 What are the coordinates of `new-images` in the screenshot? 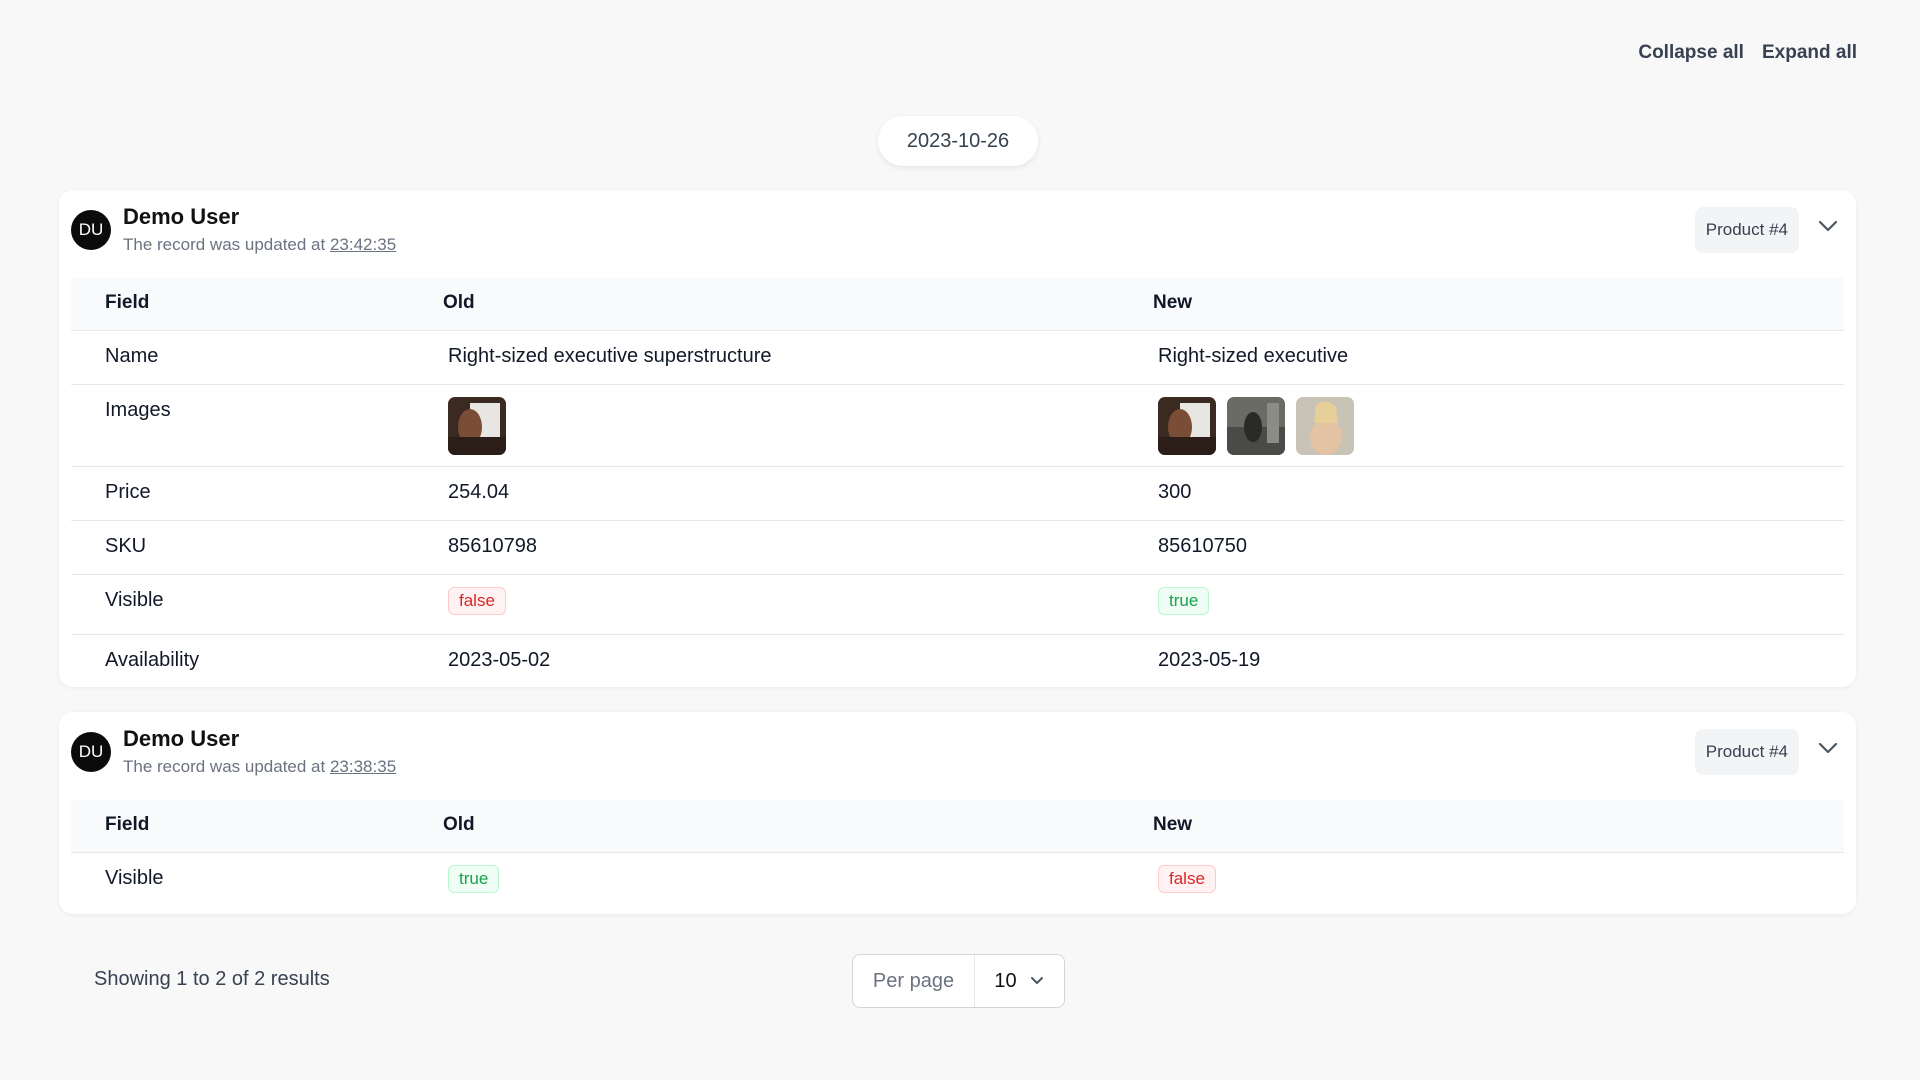 It's located at (1256, 426).